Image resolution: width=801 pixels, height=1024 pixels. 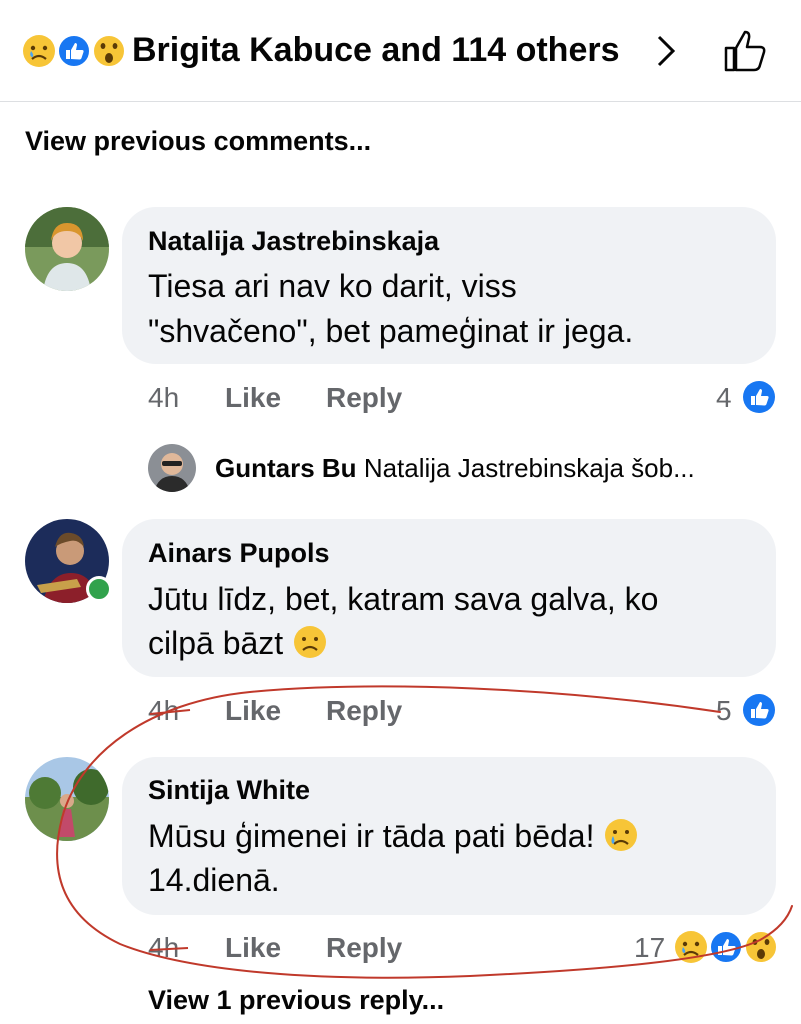 I want to click on reply-author: Guntars Bu, so click(x=286, y=468).